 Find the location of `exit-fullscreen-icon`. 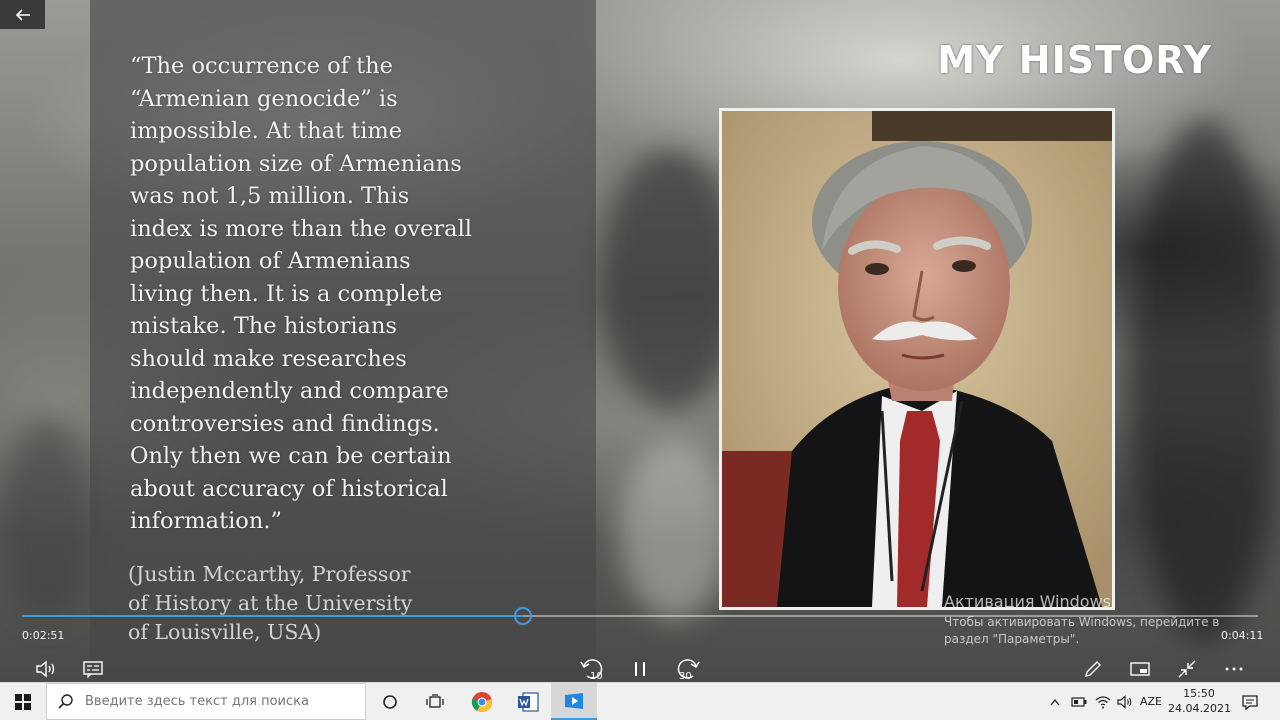

exit-fullscreen-icon is located at coordinates (1187, 669).